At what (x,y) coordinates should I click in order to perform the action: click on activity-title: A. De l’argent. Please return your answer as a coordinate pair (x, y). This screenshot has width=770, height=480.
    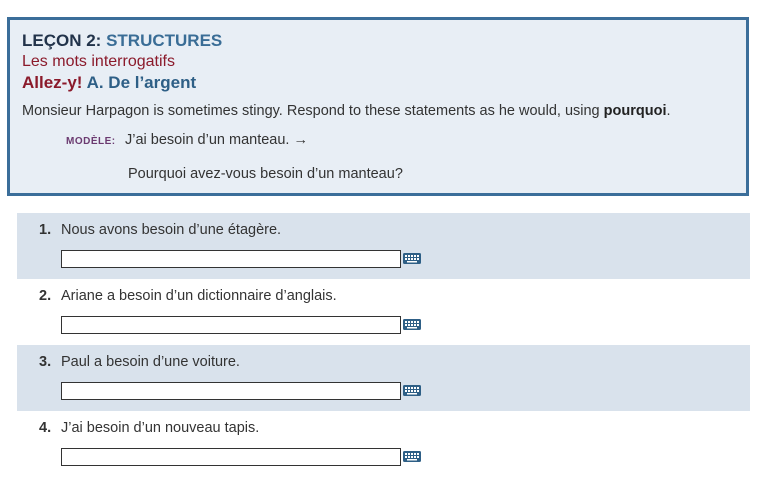
    Looking at the image, I should click on (141, 82).